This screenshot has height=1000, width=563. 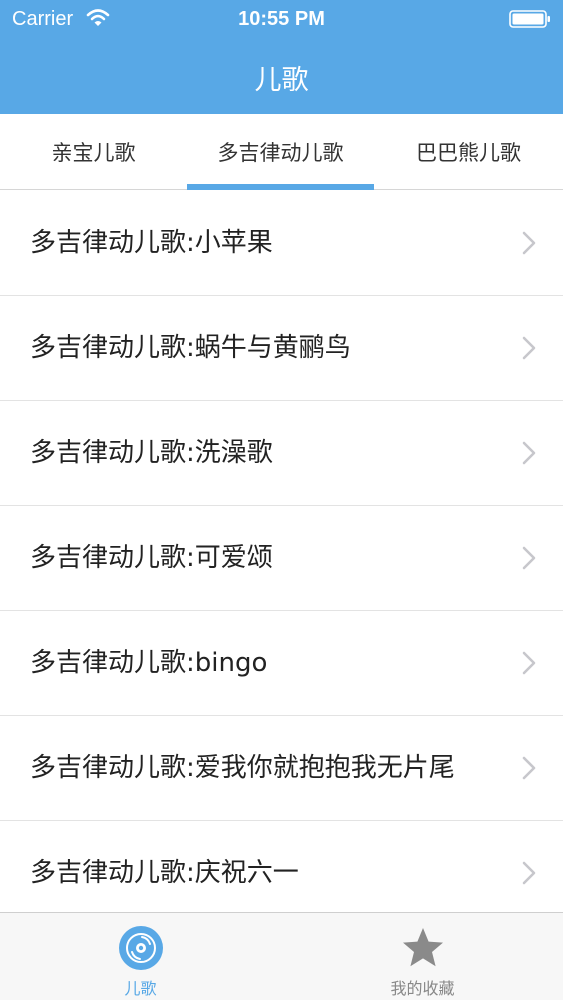 I want to click on song-title: 多吉律动儿歌:bingo, so click(x=149, y=662).